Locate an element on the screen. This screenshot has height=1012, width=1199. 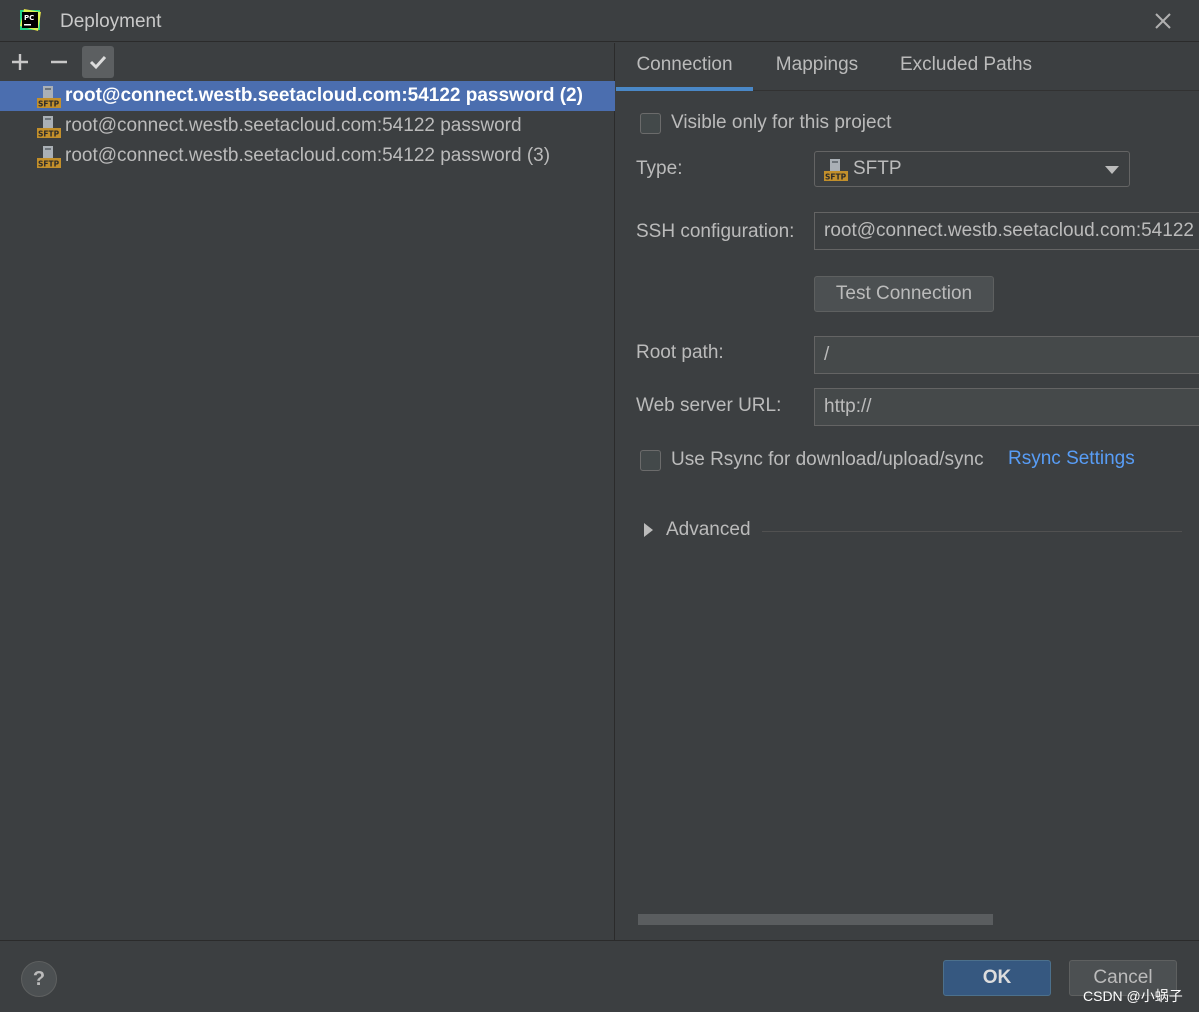
root-path-label: Root path: is located at coordinates (680, 352).